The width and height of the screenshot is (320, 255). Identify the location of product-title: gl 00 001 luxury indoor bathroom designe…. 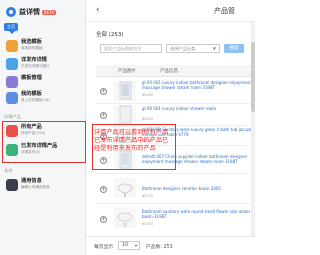
(198, 85).